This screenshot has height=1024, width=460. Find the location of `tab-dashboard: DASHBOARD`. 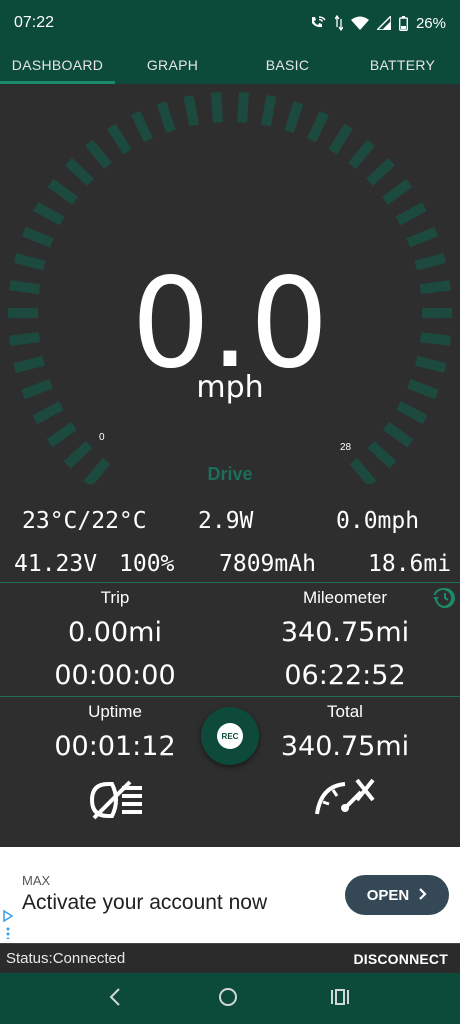

tab-dashboard: DASHBOARD is located at coordinates (57, 65).